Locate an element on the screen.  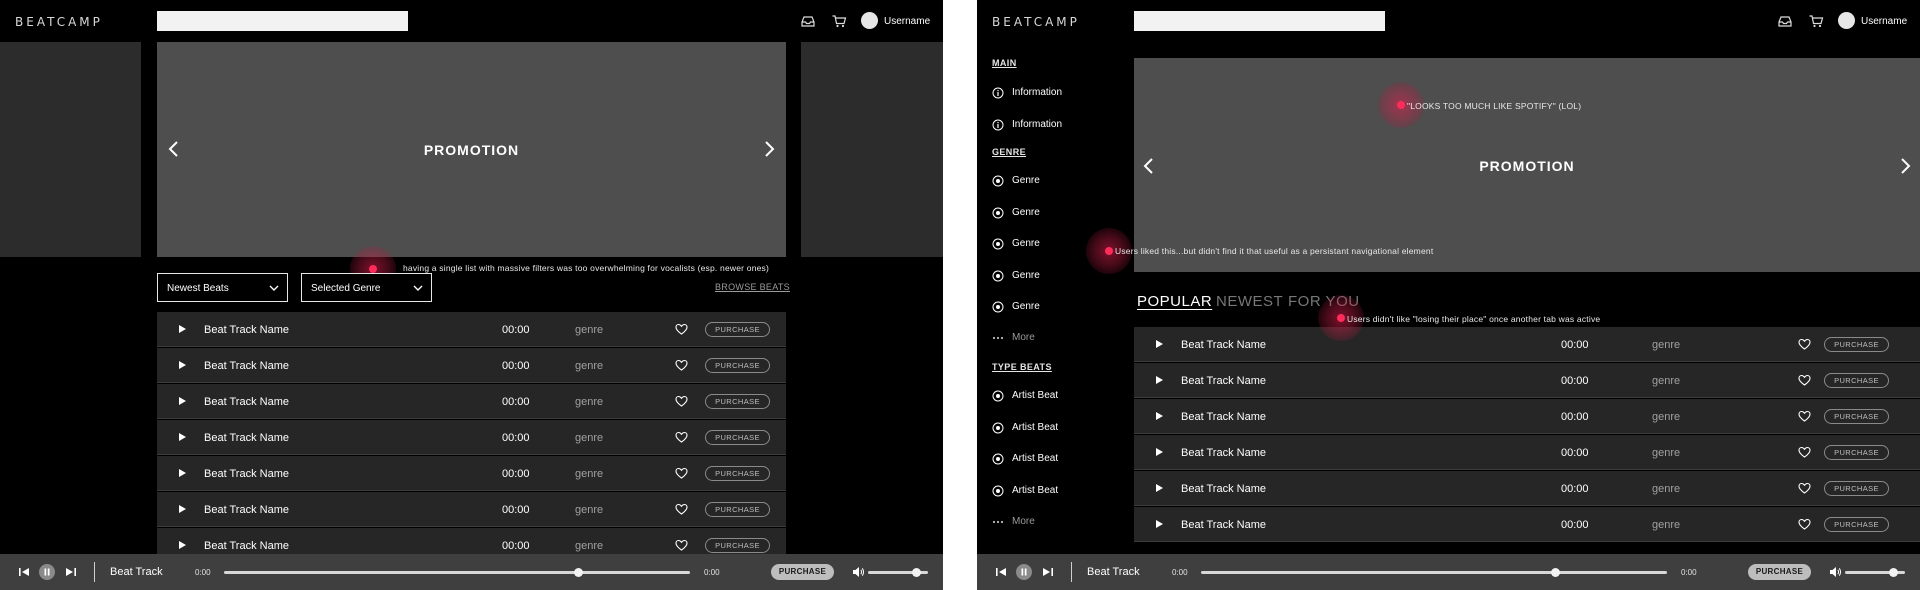
player-progress-bar is located at coordinates (1434, 572).